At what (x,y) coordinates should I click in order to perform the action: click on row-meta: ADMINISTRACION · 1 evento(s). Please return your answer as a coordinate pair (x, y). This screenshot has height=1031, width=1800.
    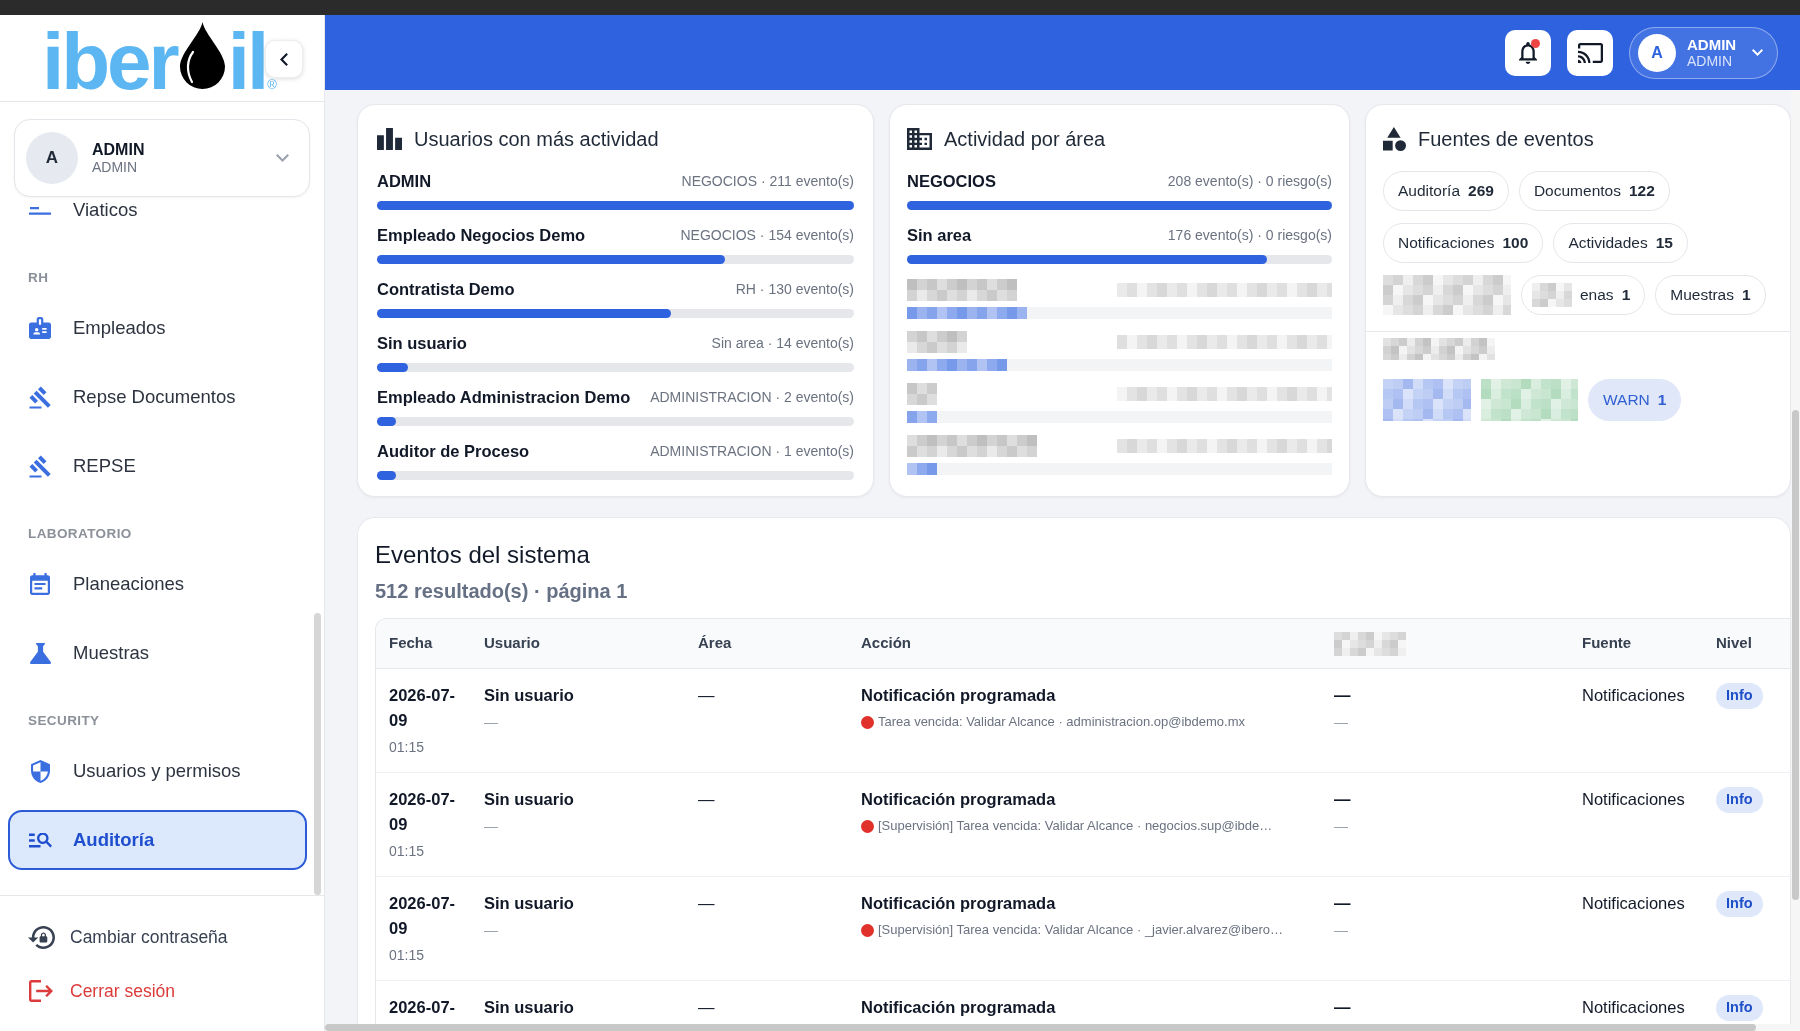
    Looking at the image, I should click on (752, 451).